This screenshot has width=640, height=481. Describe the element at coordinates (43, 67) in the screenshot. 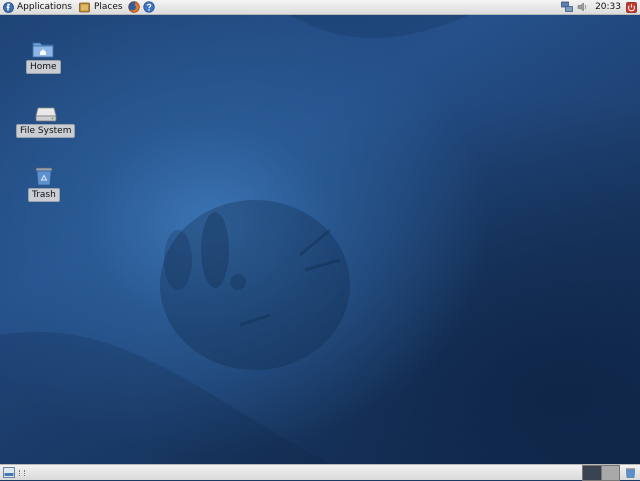

I see `desktop-icon-label: Home` at that location.